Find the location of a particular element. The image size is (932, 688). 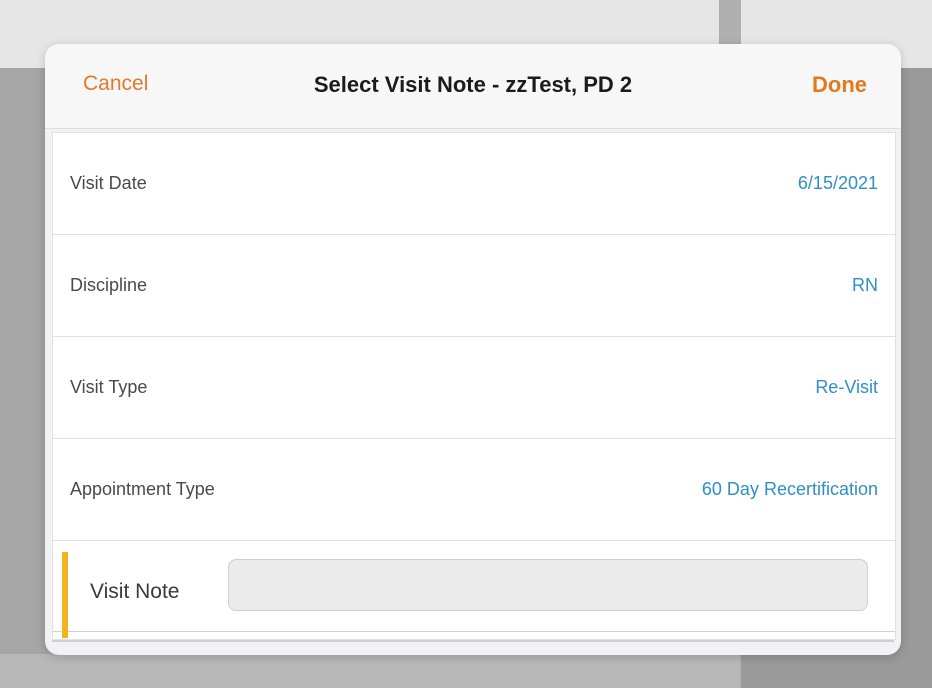

visit-note-label: Visit Note is located at coordinates (135, 591).